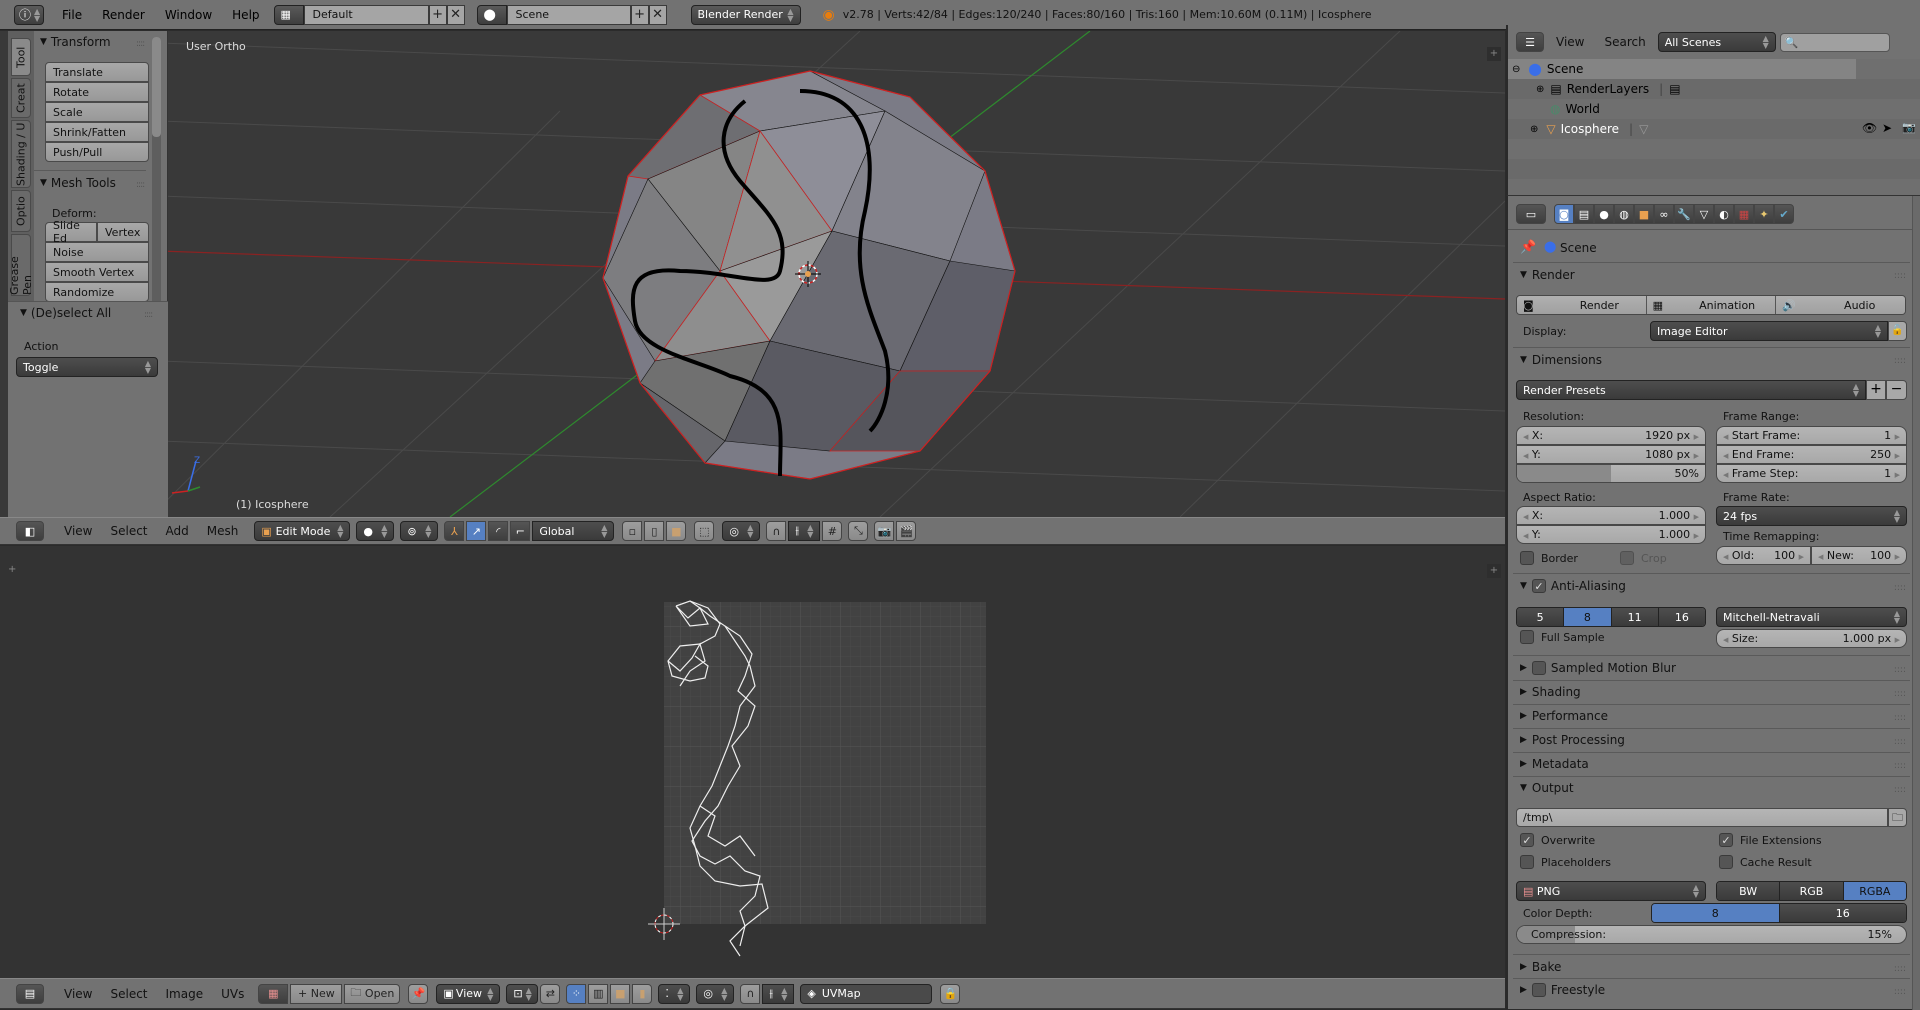 This screenshot has height=1010, width=1920. What do you see at coordinates (1527, 840) in the screenshot?
I see `overwrite-checkbox: ✓` at bounding box center [1527, 840].